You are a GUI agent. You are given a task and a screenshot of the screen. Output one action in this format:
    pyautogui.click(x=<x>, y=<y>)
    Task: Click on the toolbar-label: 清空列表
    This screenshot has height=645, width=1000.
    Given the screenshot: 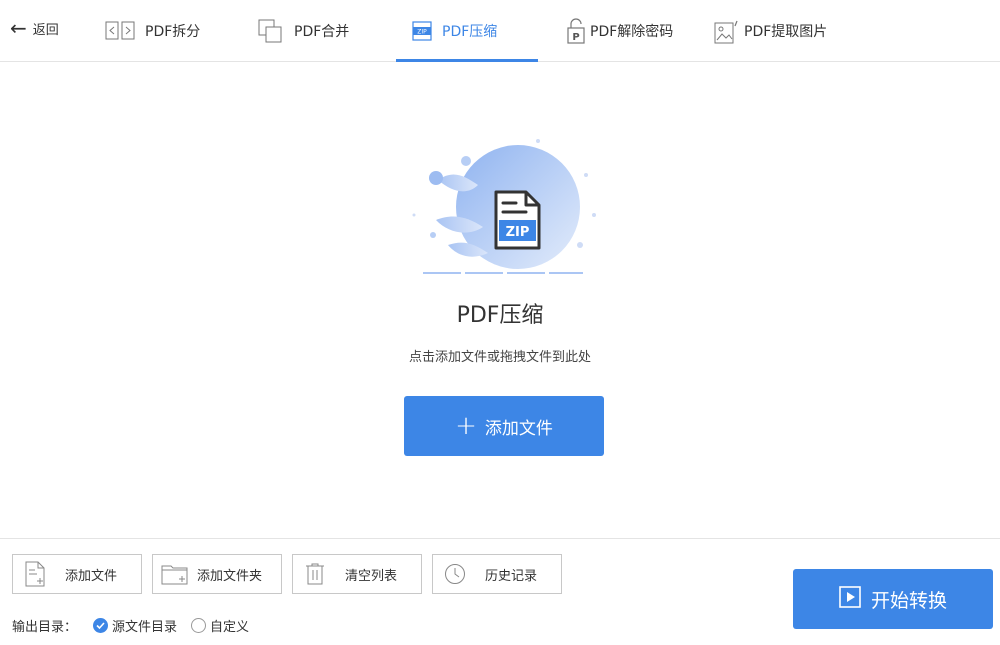 What is the action you would take?
    pyautogui.click(x=371, y=576)
    